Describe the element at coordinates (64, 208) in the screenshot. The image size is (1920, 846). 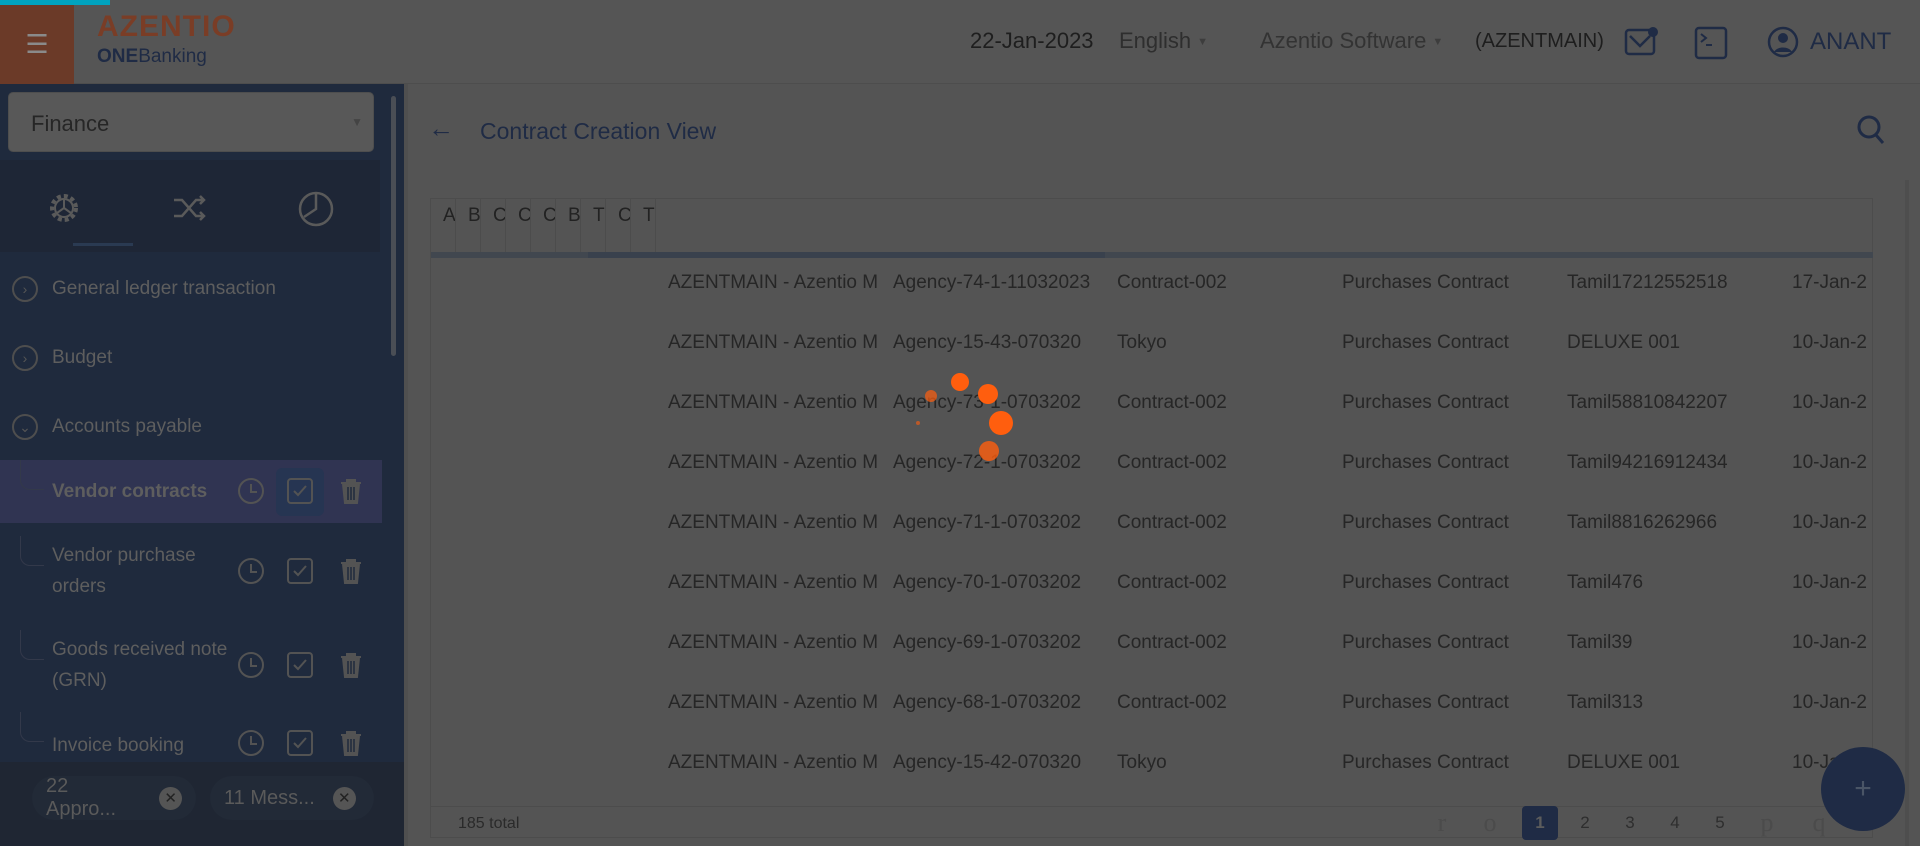
I see `settings-gear-icon` at that location.